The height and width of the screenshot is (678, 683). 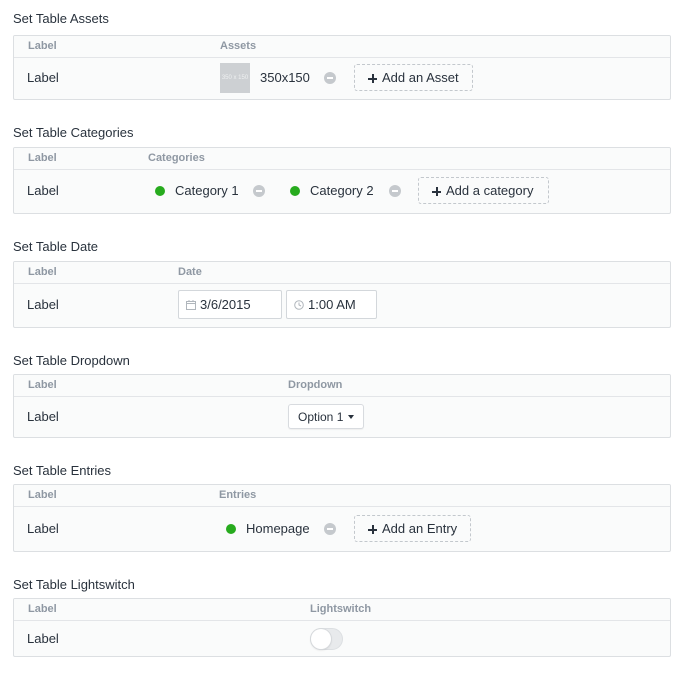 I want to click on date-input: 3/6/2015, so click(x=230, y=304).